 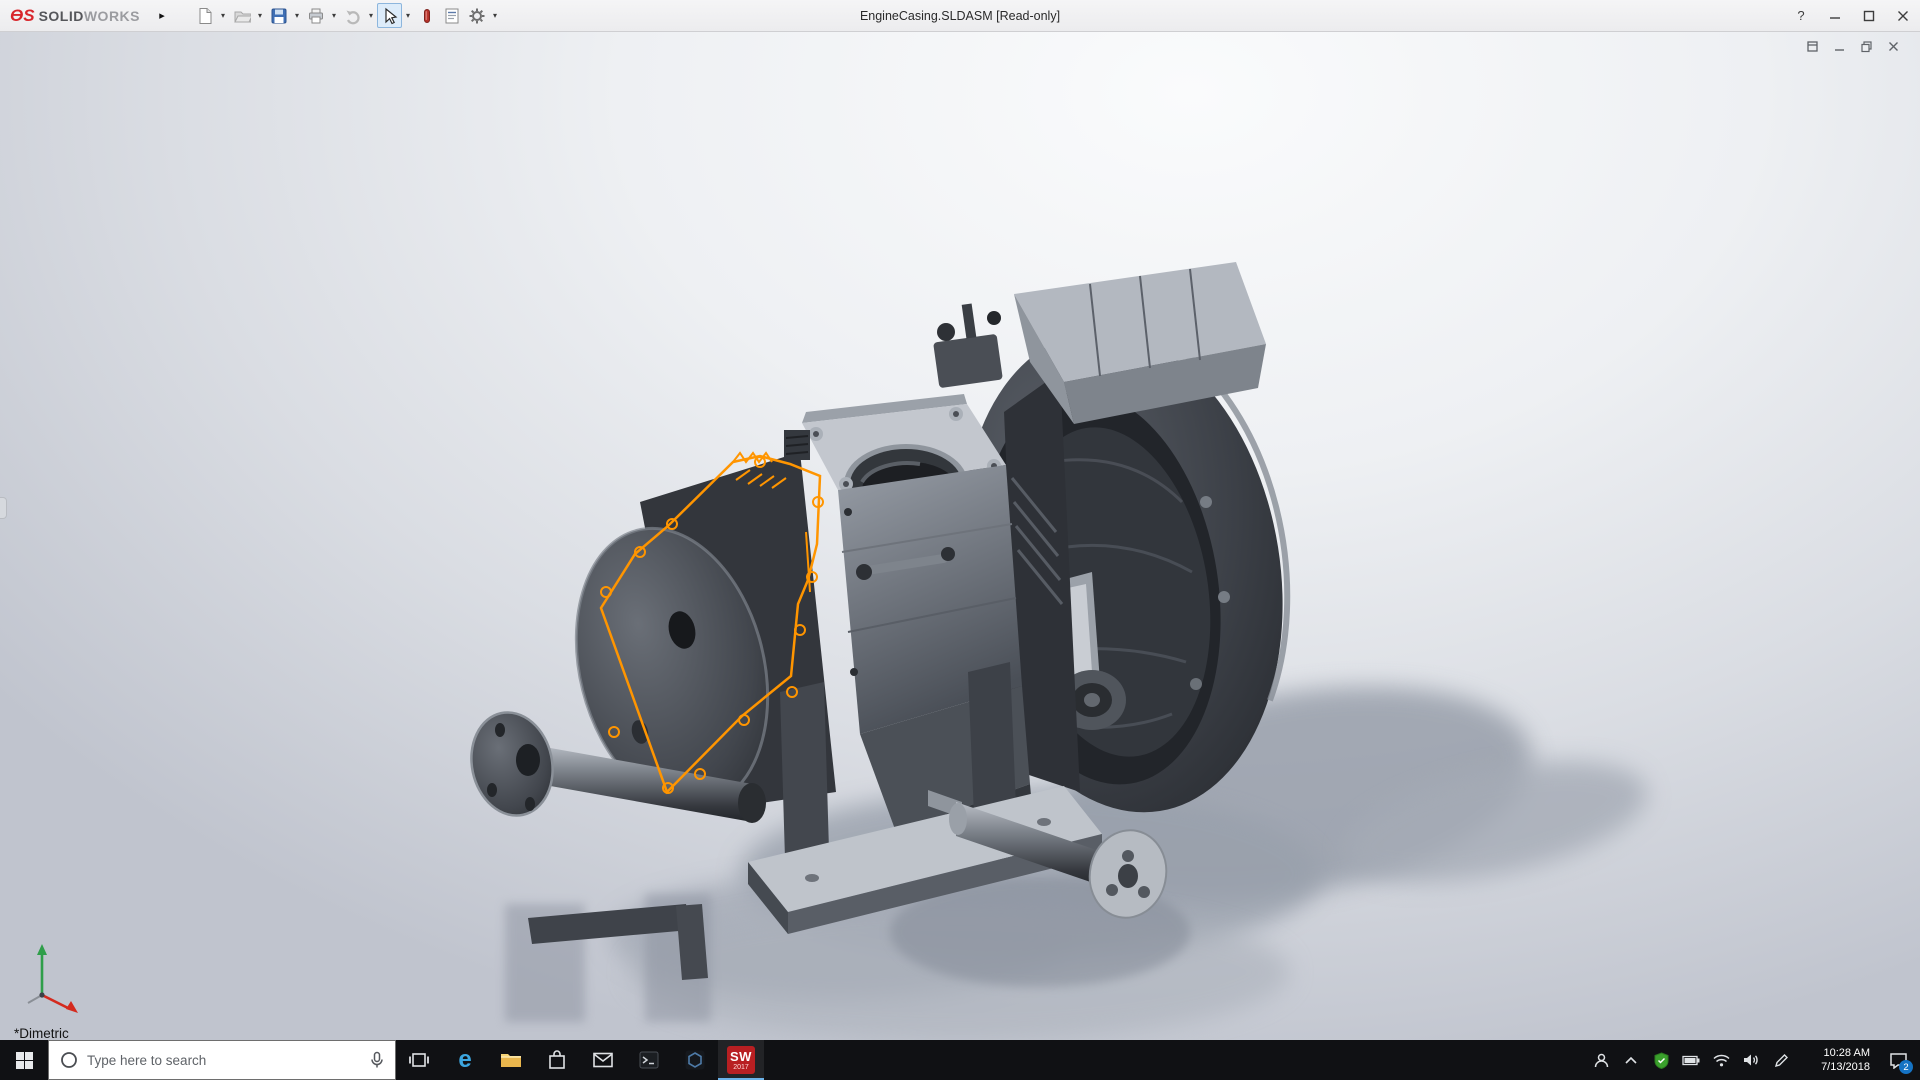 I want to click on file-explorer-icon, so click(x=511, y=1060).